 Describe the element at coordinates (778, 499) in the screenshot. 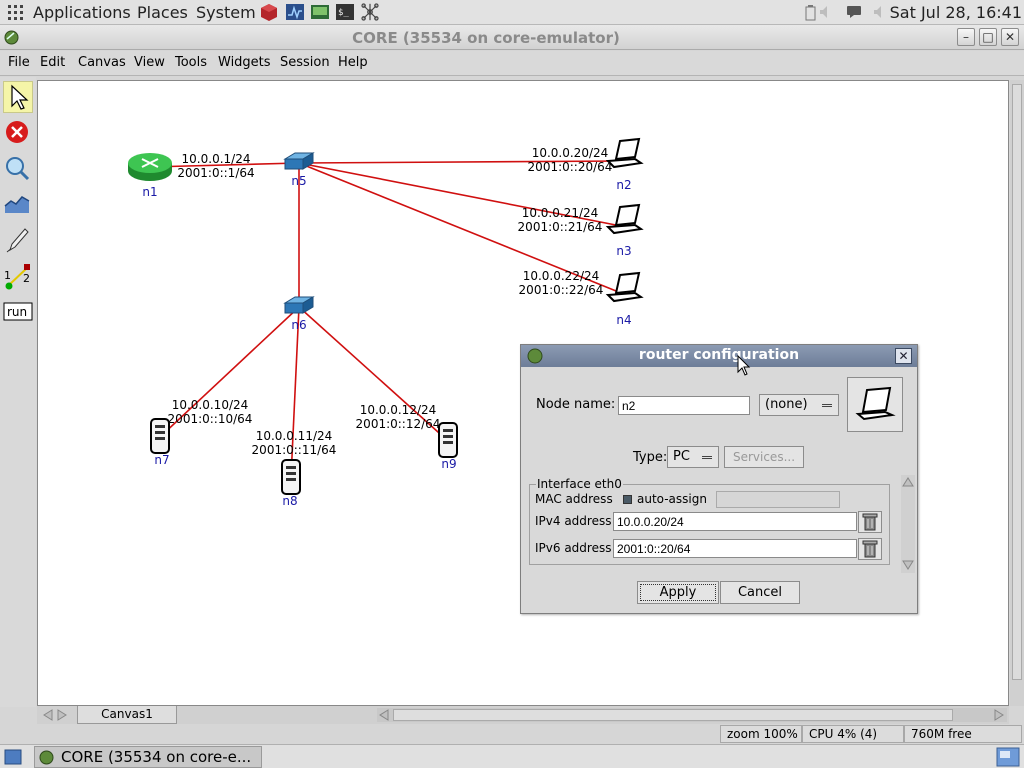

I see `mac-address-input` at that location.